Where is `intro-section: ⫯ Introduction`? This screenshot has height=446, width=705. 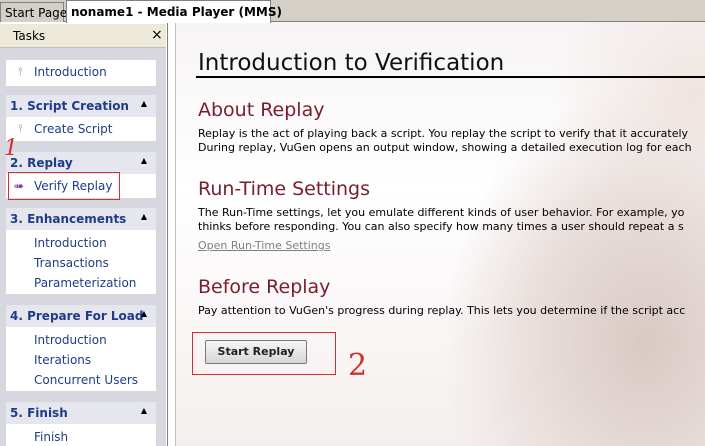
intro-section: ⫯ Introduction is located at coordinates (81, 73).